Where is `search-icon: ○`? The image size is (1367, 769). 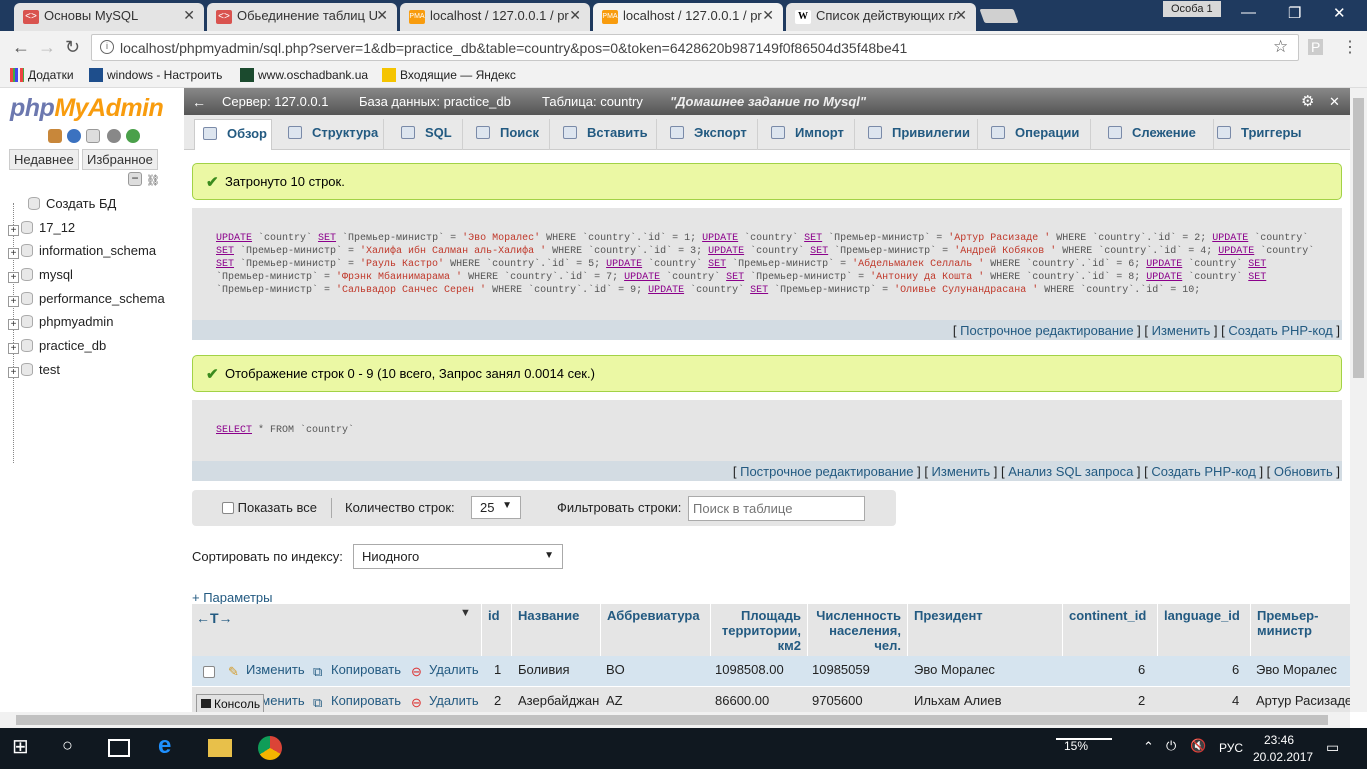
search-icon: ○ is located at coordinates (74, 747).